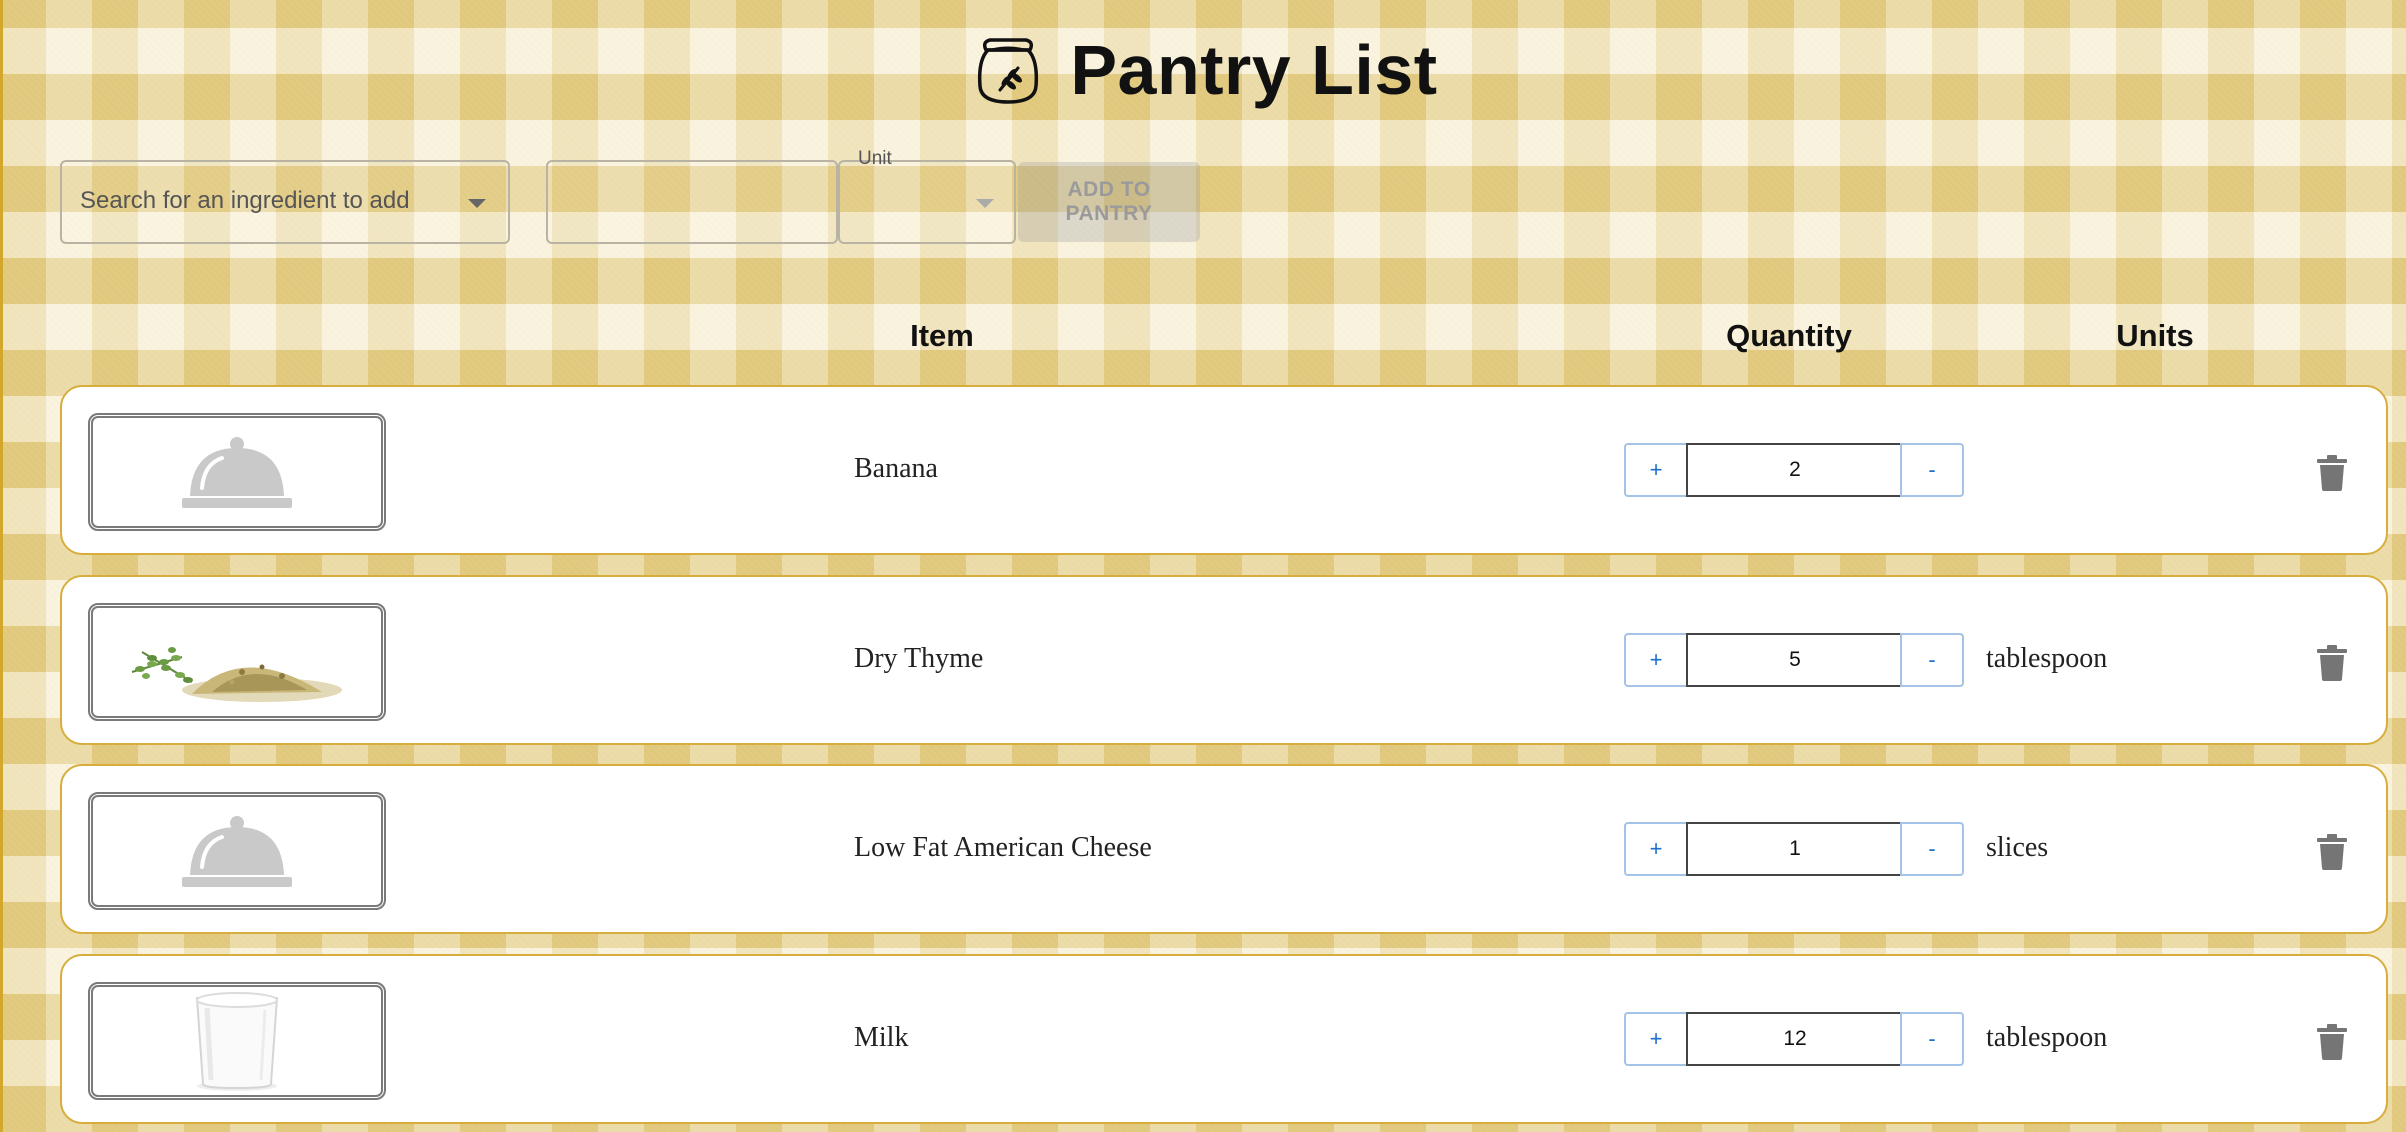 Image resolution: width=2406 pixels, height=1132 pixels. I want to click on ingredient-search-input: Search for an ingredient to add, so click(285, 202).